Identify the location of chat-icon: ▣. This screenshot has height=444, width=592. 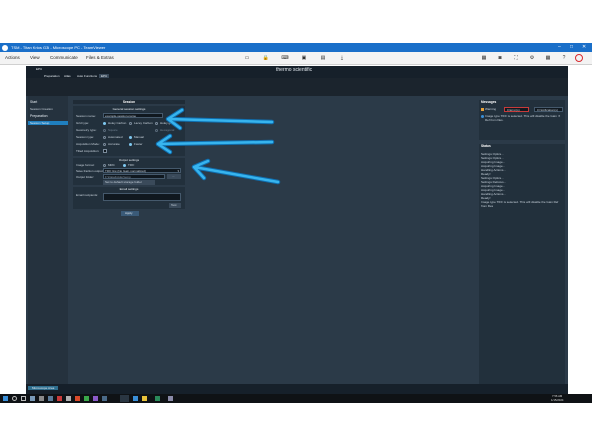
(304, 58).